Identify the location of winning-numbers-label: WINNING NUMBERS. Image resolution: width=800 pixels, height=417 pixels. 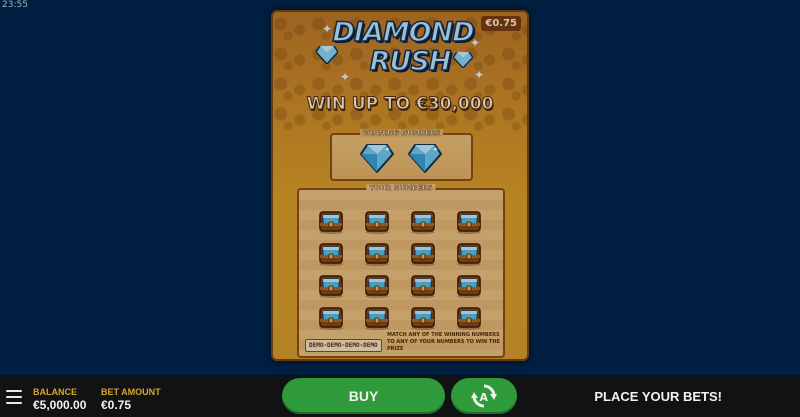
(401, 133).